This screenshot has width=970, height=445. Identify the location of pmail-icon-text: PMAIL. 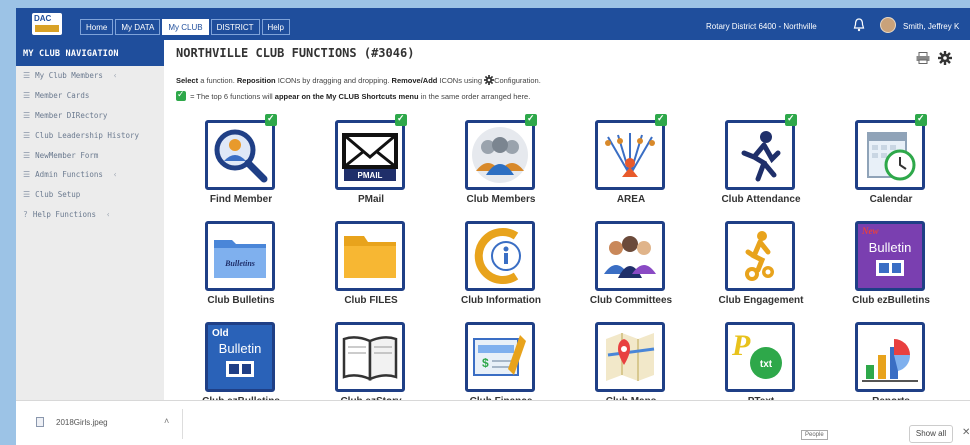
(370, 175).